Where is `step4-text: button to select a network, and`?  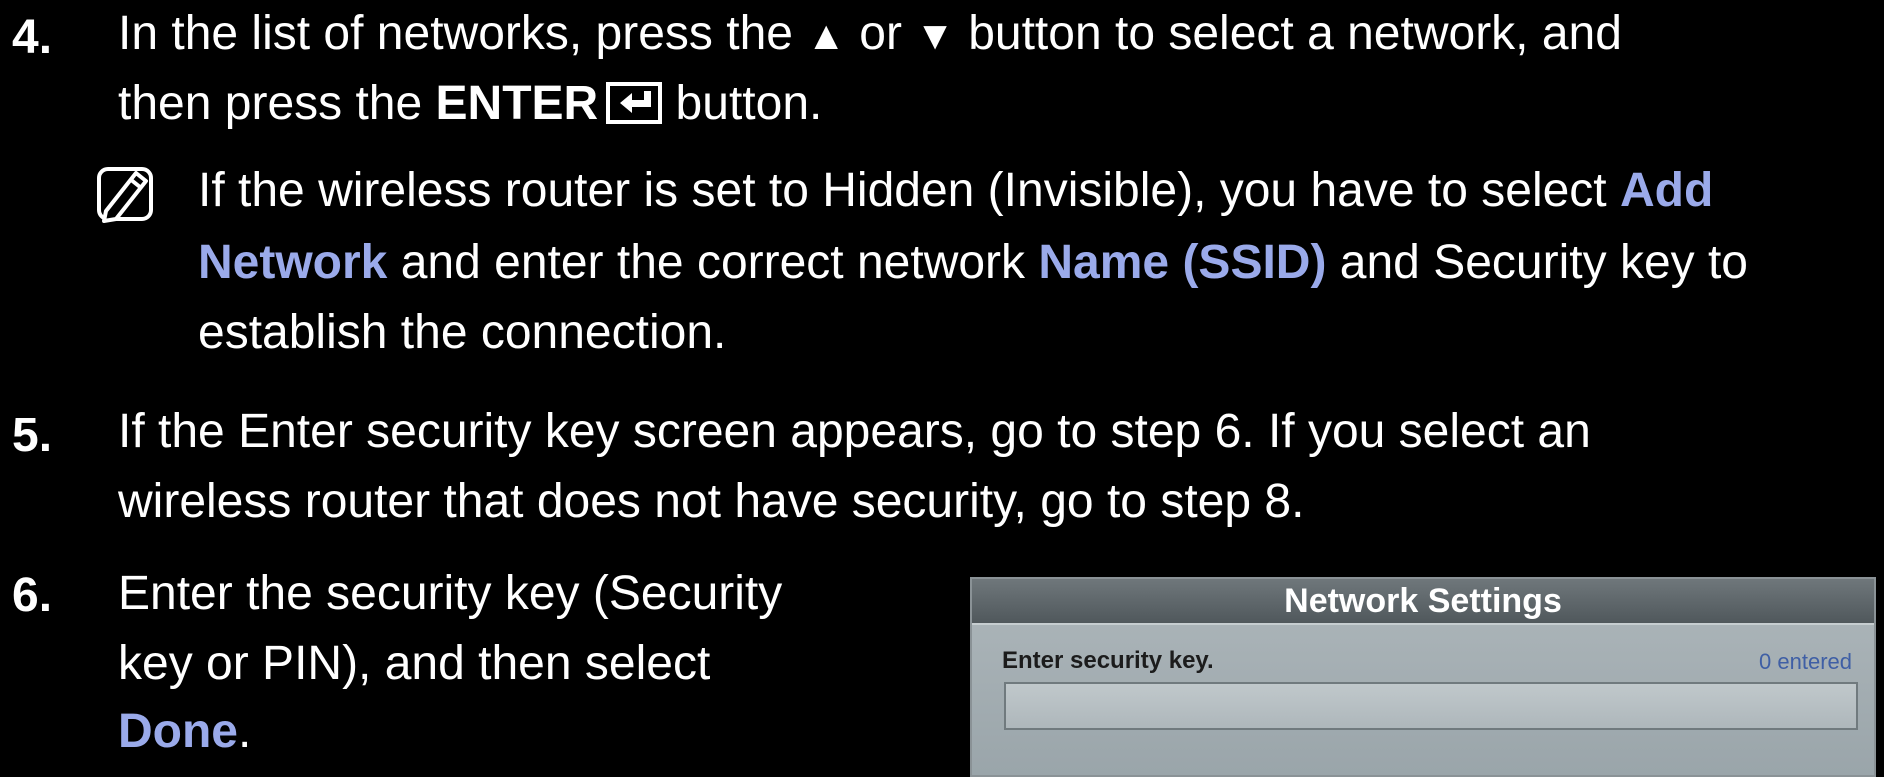
step4-text: button to select a network, and is located at coordinates (1288, 33).